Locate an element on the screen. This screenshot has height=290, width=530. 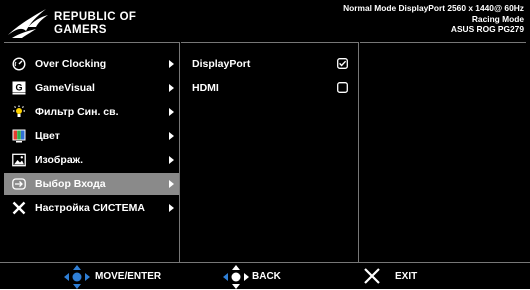
menu-item-system-setup: Настройка СИСТЕМА is located at coordinates (91, 208).